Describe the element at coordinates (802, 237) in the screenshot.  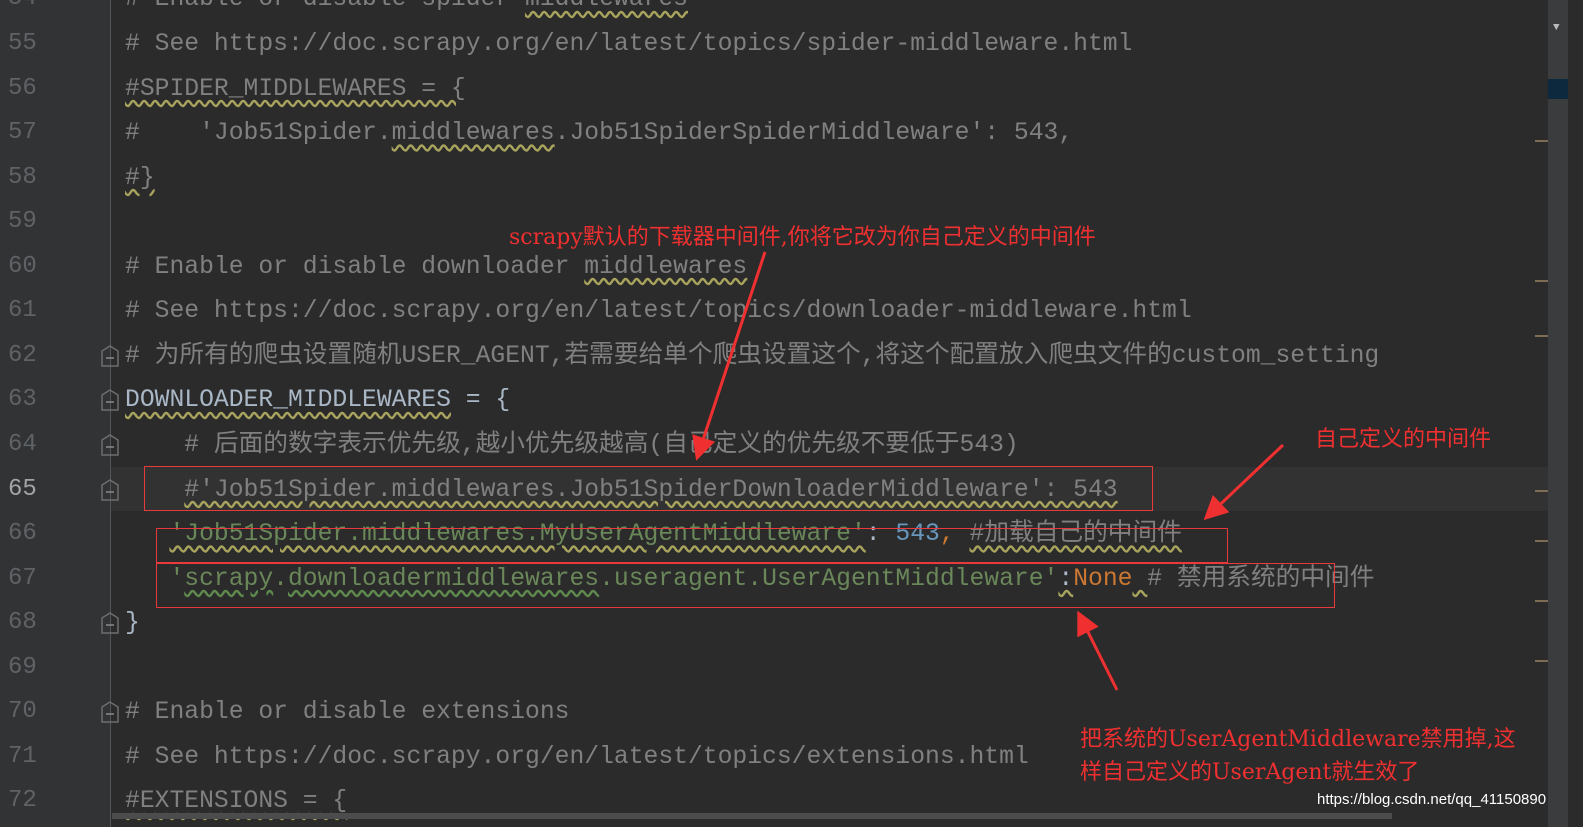
I see `annotation-default-middleware: scrapy默认的下载器中间件,你将它改为你自己定义的中间件` at that location.